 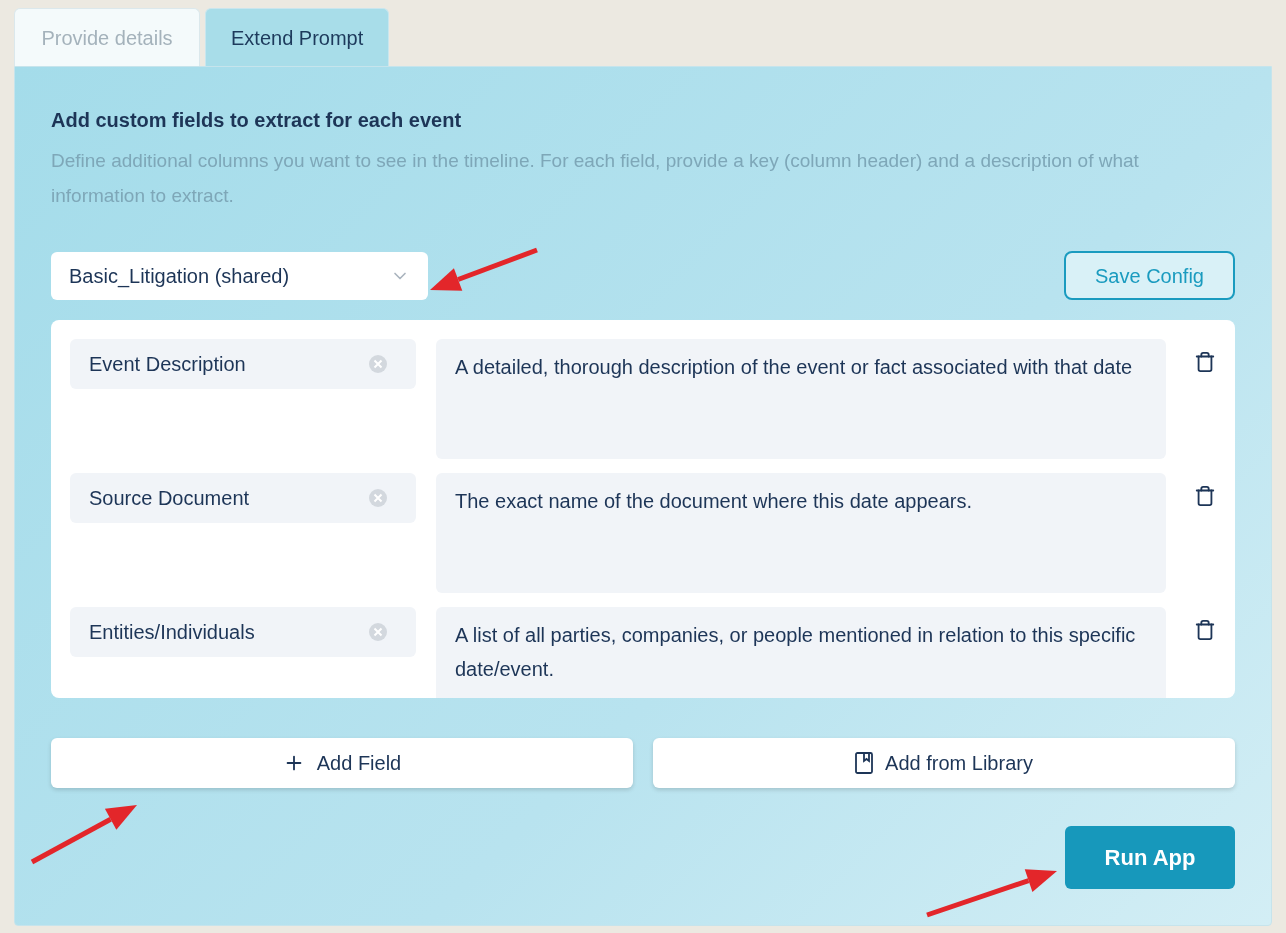 What do you see at coordinates (243, 632) in the screenshot?
I see `field-key-input: Entities/Individuals` at bounding box center [243, 632].